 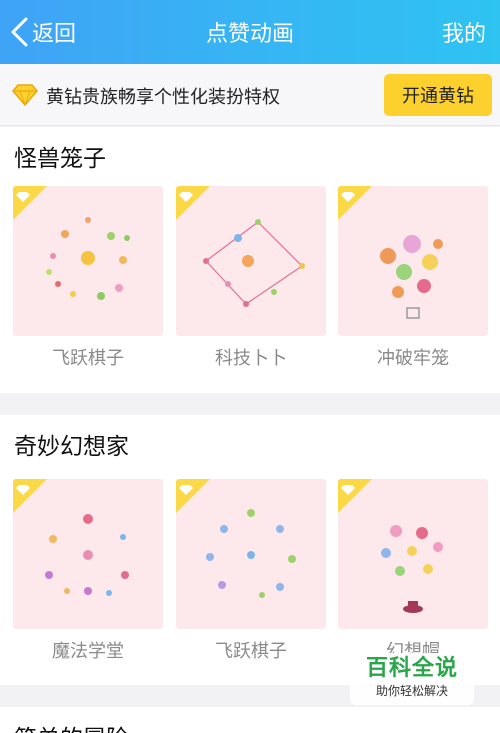 What do you see at coordinates (71, 726) in the screenshot?
I see `section-title: 简单的冒险` at bounding box center [71, 726].